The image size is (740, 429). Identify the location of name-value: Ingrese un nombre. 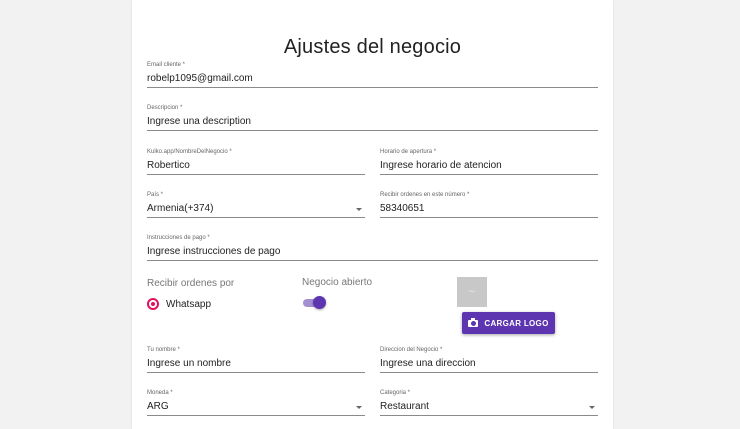
(189, 363).